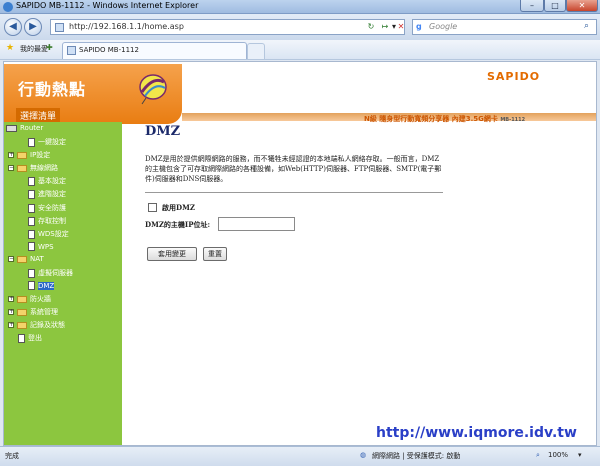 The image size is (600, 466). I want to click on address-bar: http://192.168.1.1/home.asp ▾, so click(227, 27).